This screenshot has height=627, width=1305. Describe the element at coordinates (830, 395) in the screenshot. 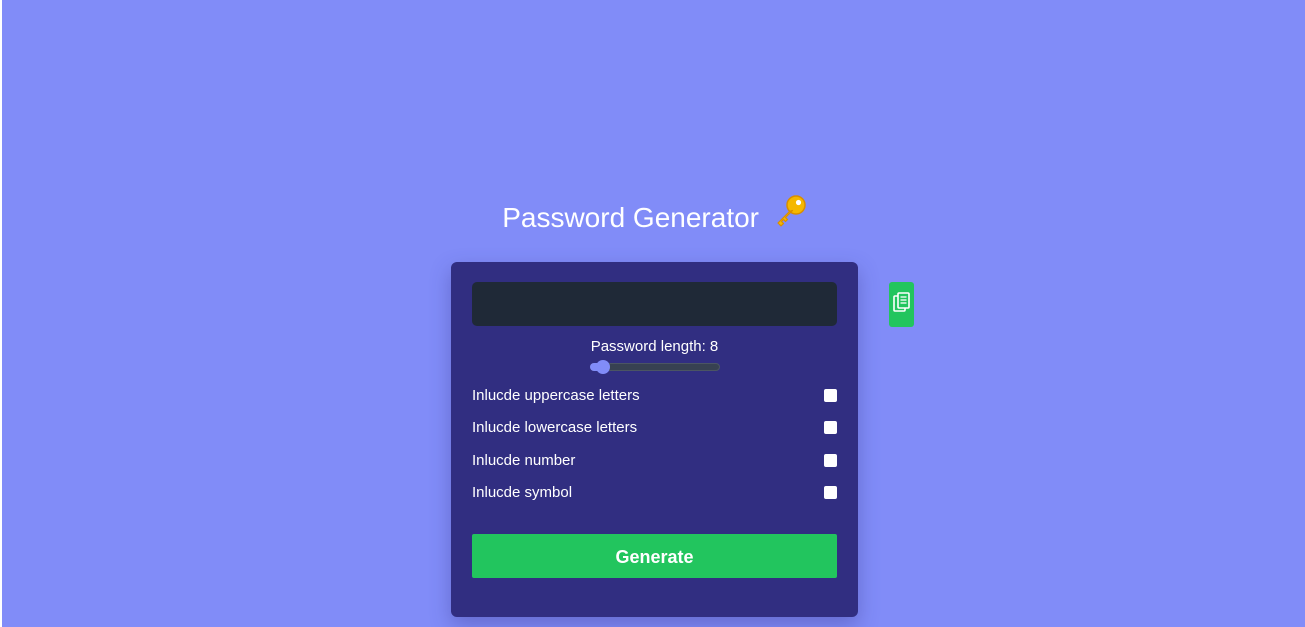

I see `option-uppercase-checkbox` at that location.